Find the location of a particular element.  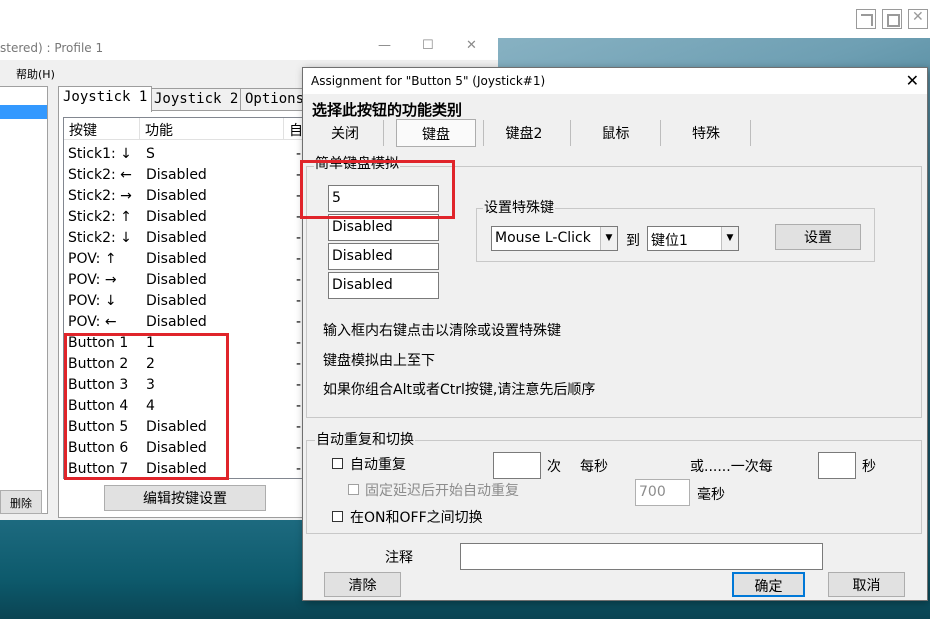

tab-joystick-2: Joystick 2 is located at coordinates (196, 100).